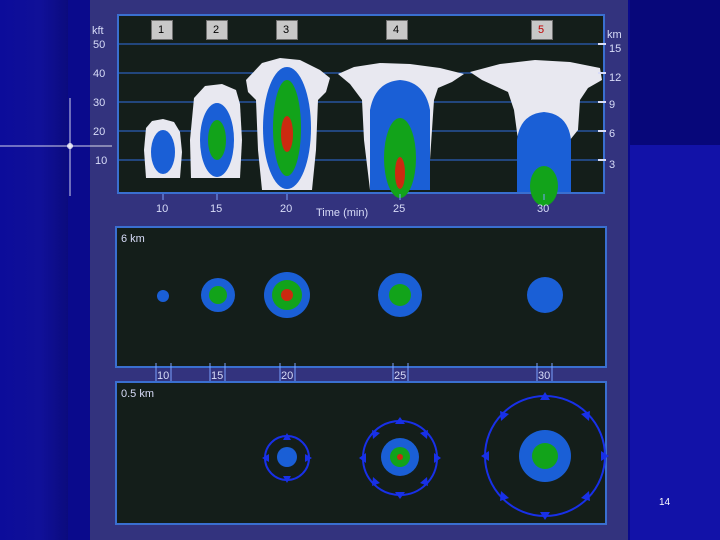 This screenshot has height=540, width=720. What do you see at coordinates (543, 209) in the screenshot?
I see `time-tick: 30` at bounding box center [543, 209].